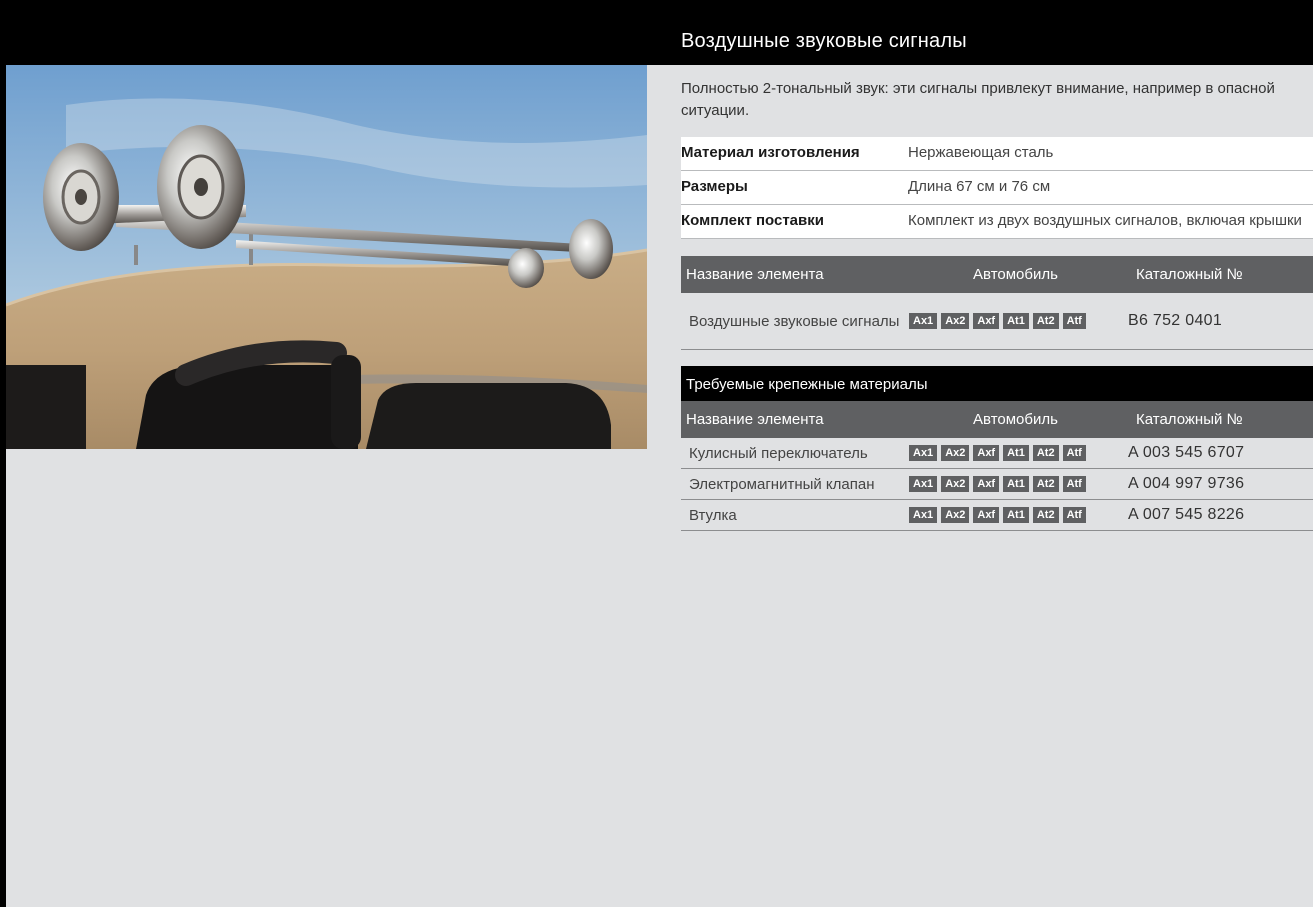  What do you see at coordinates (981, 152) in the screenshot?
I see `spec-value: Нержавеющая сталь` at bounding box center [981, 152].